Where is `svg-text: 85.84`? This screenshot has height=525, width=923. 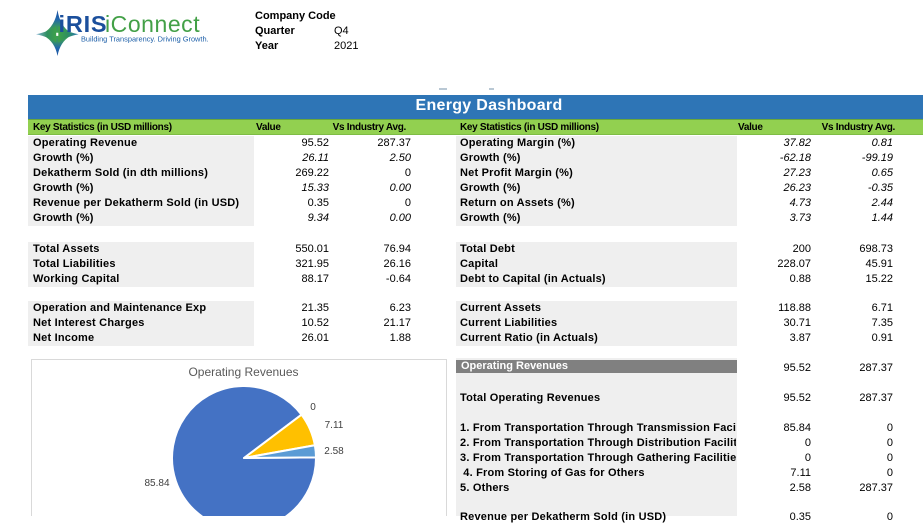
svg-text: 85.84 is located at coordinates (156, 483).